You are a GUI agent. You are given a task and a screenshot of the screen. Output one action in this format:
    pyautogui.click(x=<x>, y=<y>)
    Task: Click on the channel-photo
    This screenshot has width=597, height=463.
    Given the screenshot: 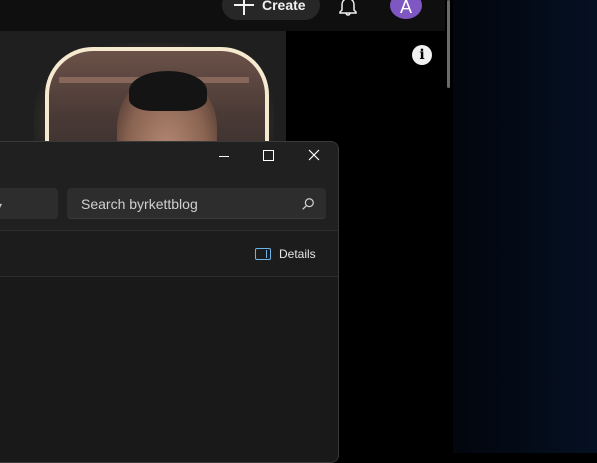 What is the action you would take?
    pyautogui.click(x=157, y=96)
    